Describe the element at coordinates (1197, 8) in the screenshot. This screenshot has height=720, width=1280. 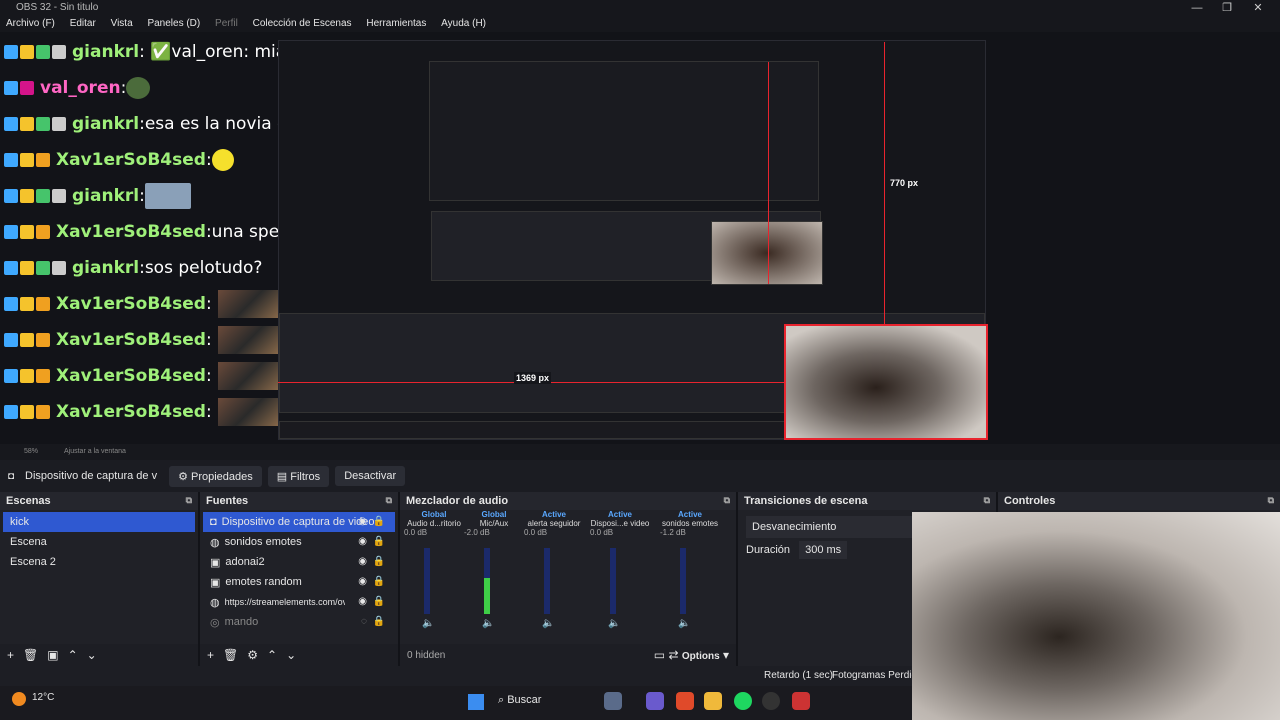
I see `minimize-icon: —` at that location.